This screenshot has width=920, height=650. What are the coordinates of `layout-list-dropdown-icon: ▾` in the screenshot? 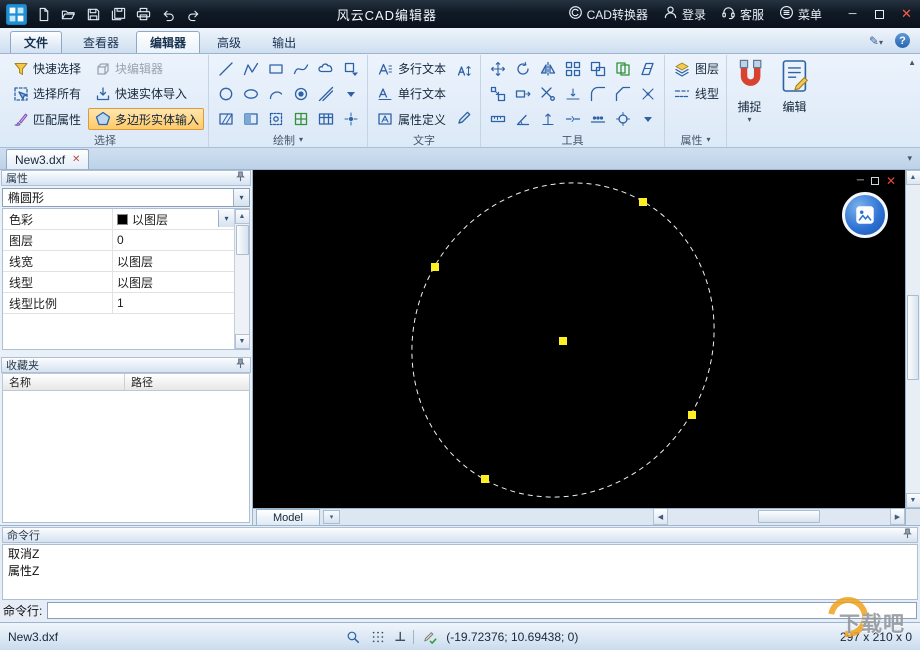 It's located at (331, 517).